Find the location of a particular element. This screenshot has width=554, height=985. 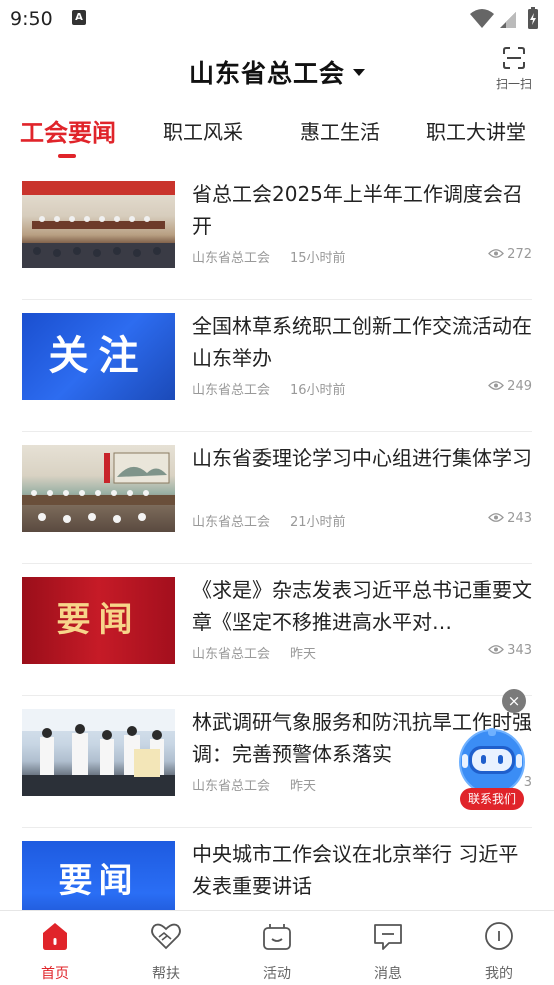

status-time: 9:50 is located at coordinates (31, 19).